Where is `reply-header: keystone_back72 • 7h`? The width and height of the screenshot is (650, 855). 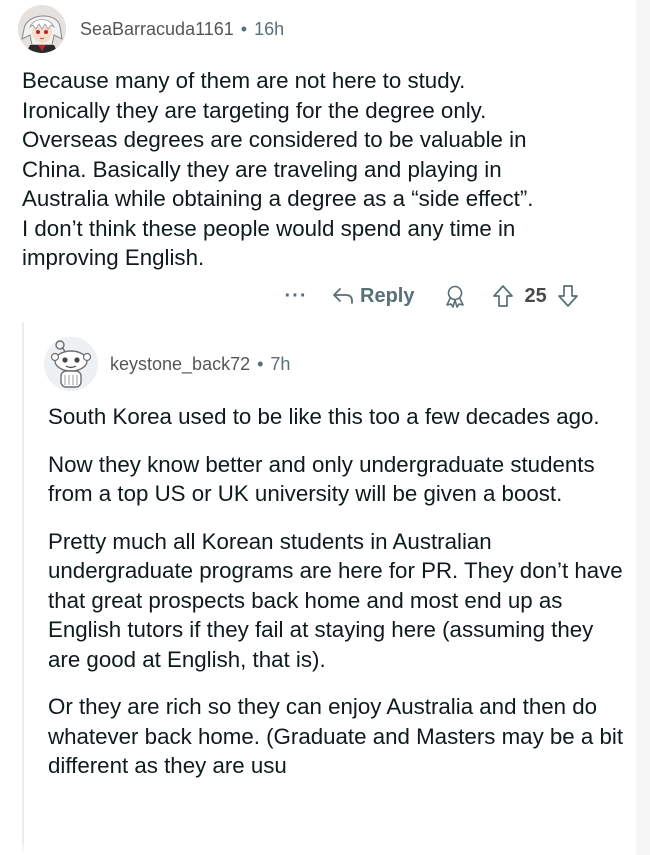 reply-header: keystone_back72 • 7h is located at coordinates (167, 364).